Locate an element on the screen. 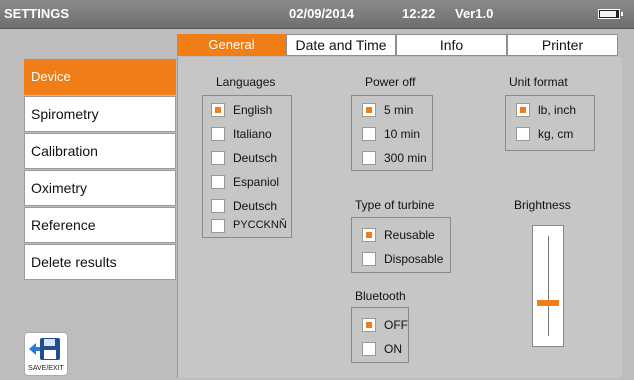  languages-title: Languages is located at coordinates (246, 82).